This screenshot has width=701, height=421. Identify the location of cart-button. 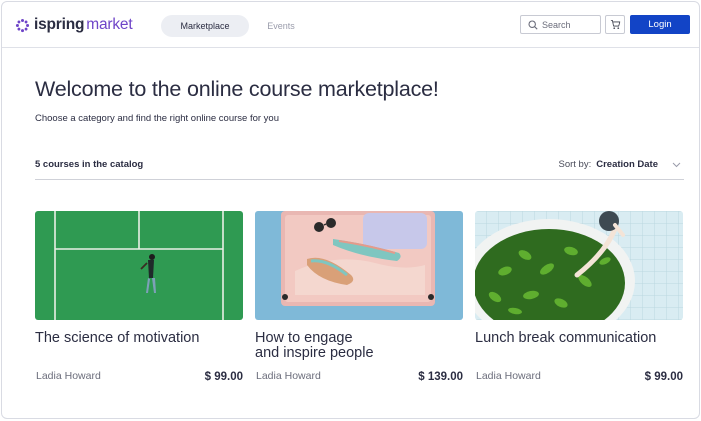
(615, 24).